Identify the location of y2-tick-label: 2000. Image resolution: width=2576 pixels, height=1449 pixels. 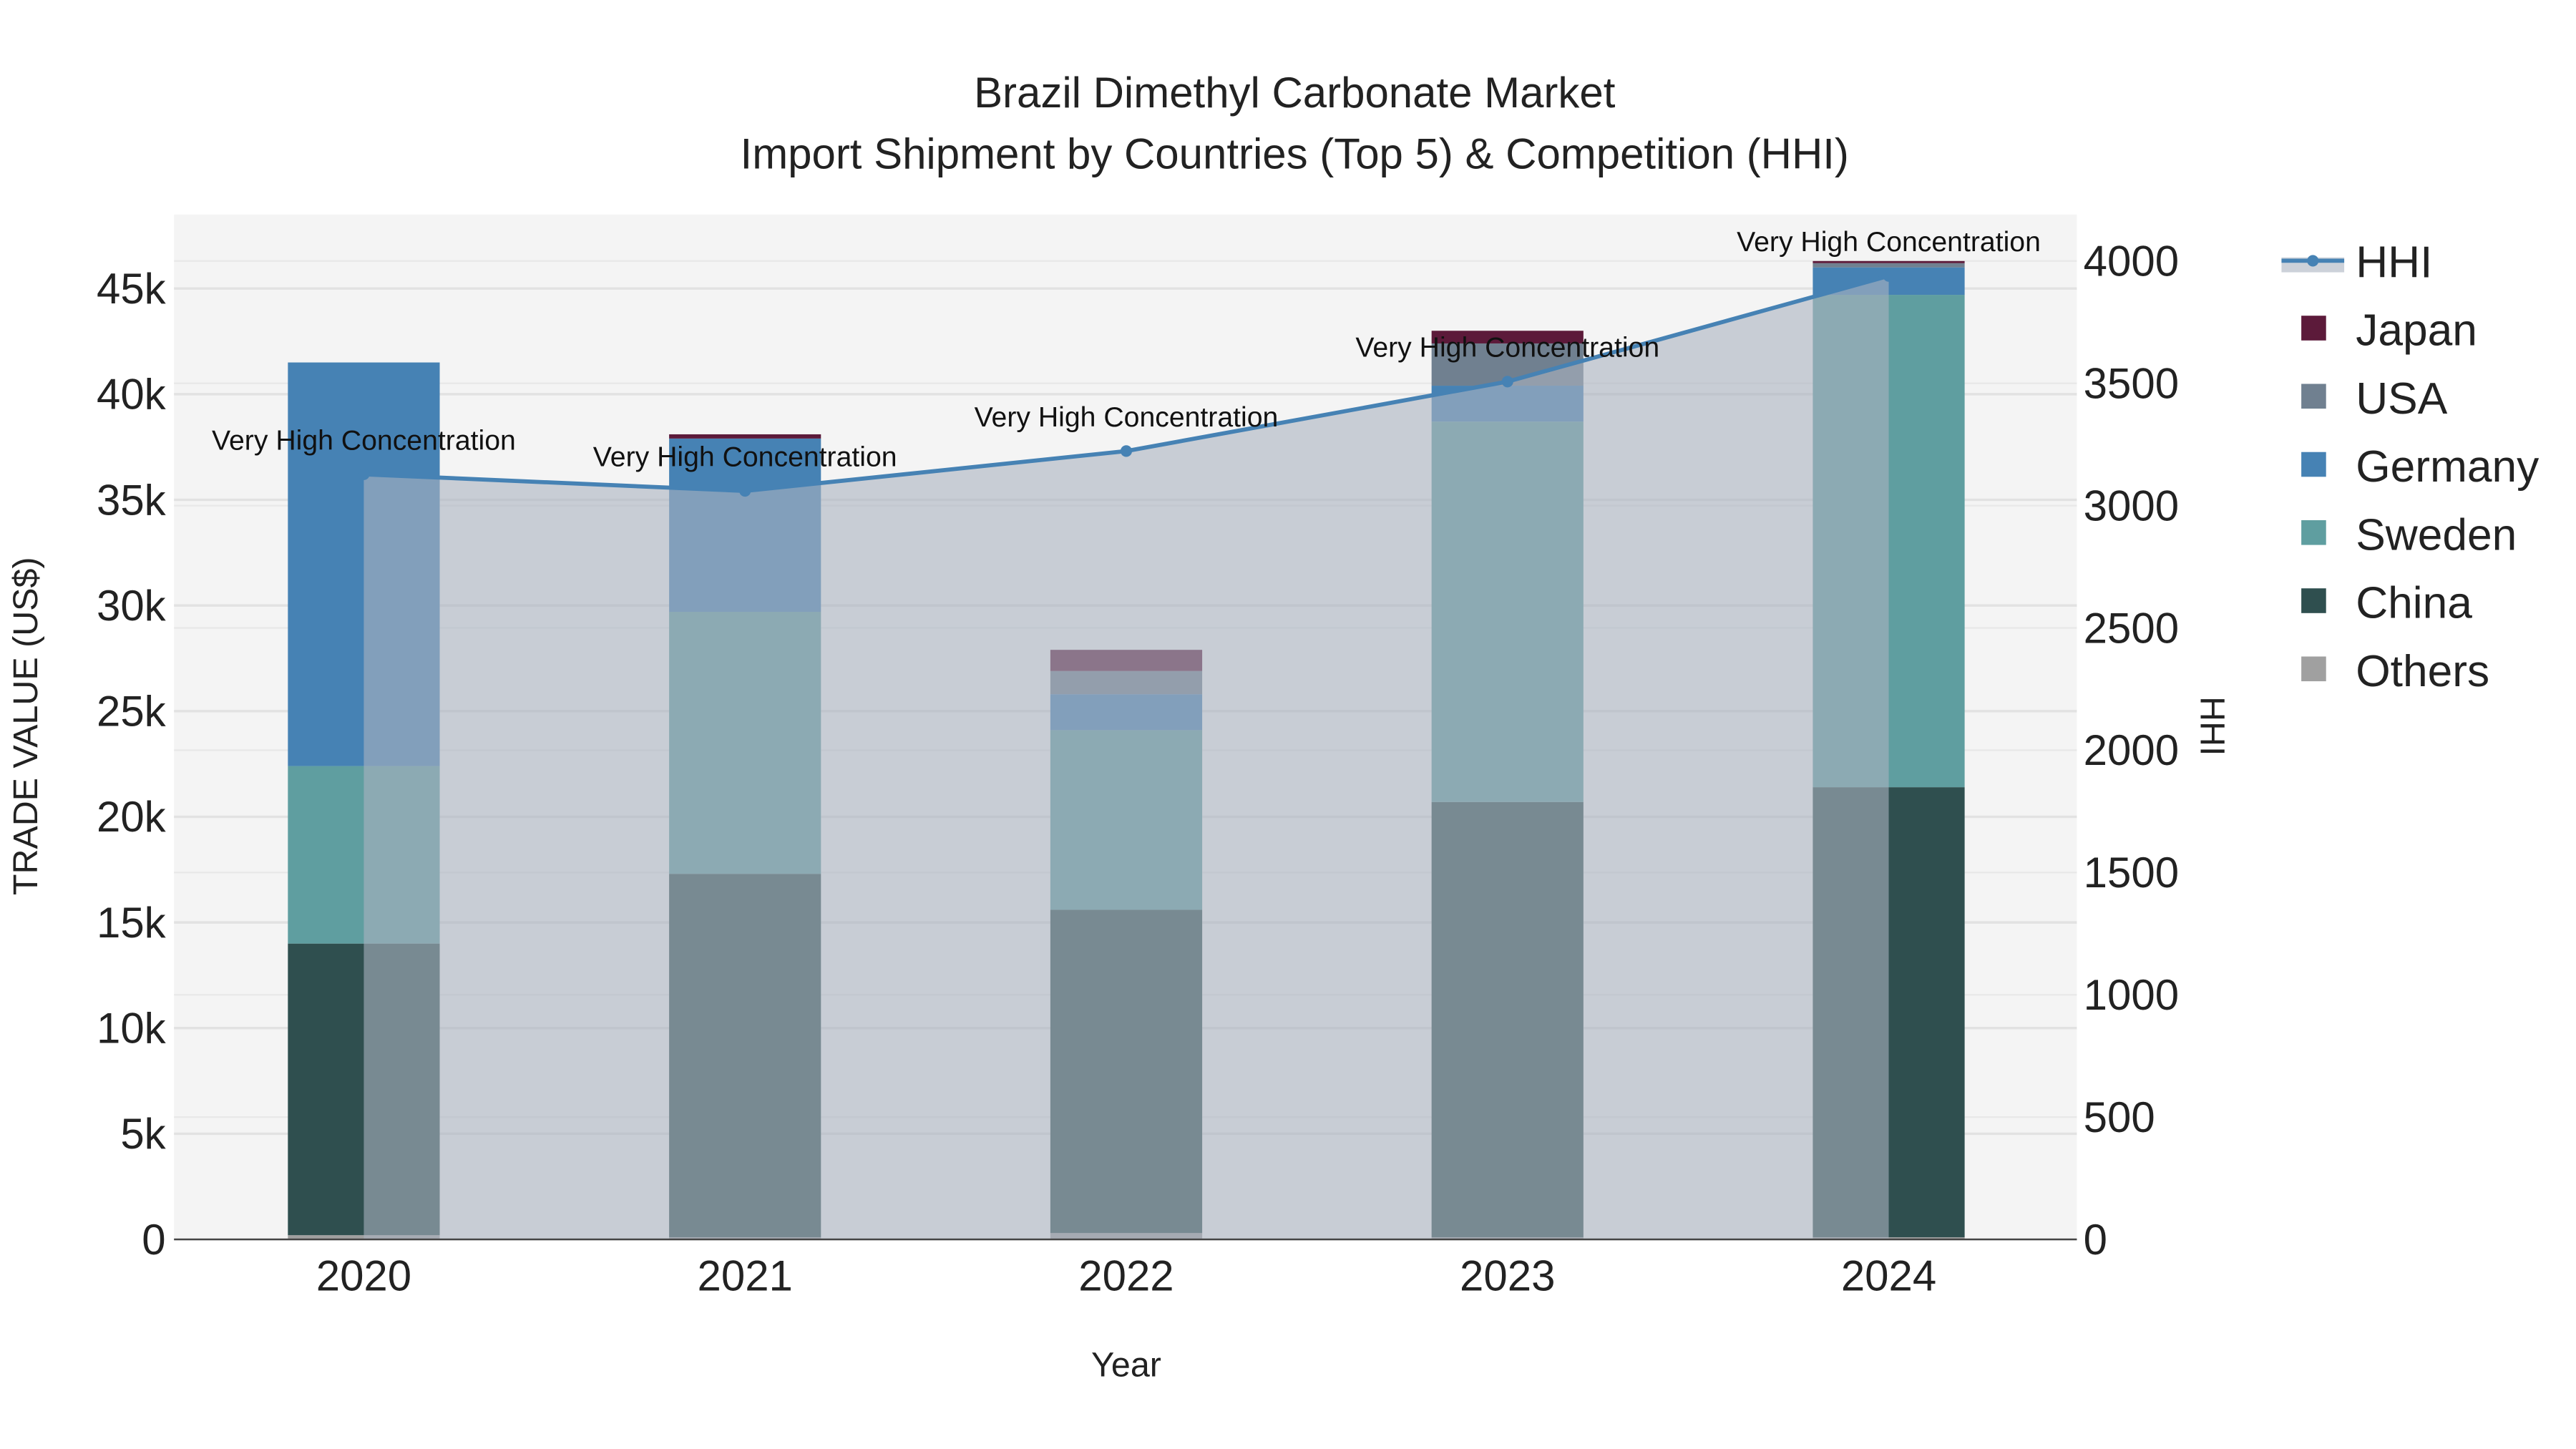
(2131, 750).